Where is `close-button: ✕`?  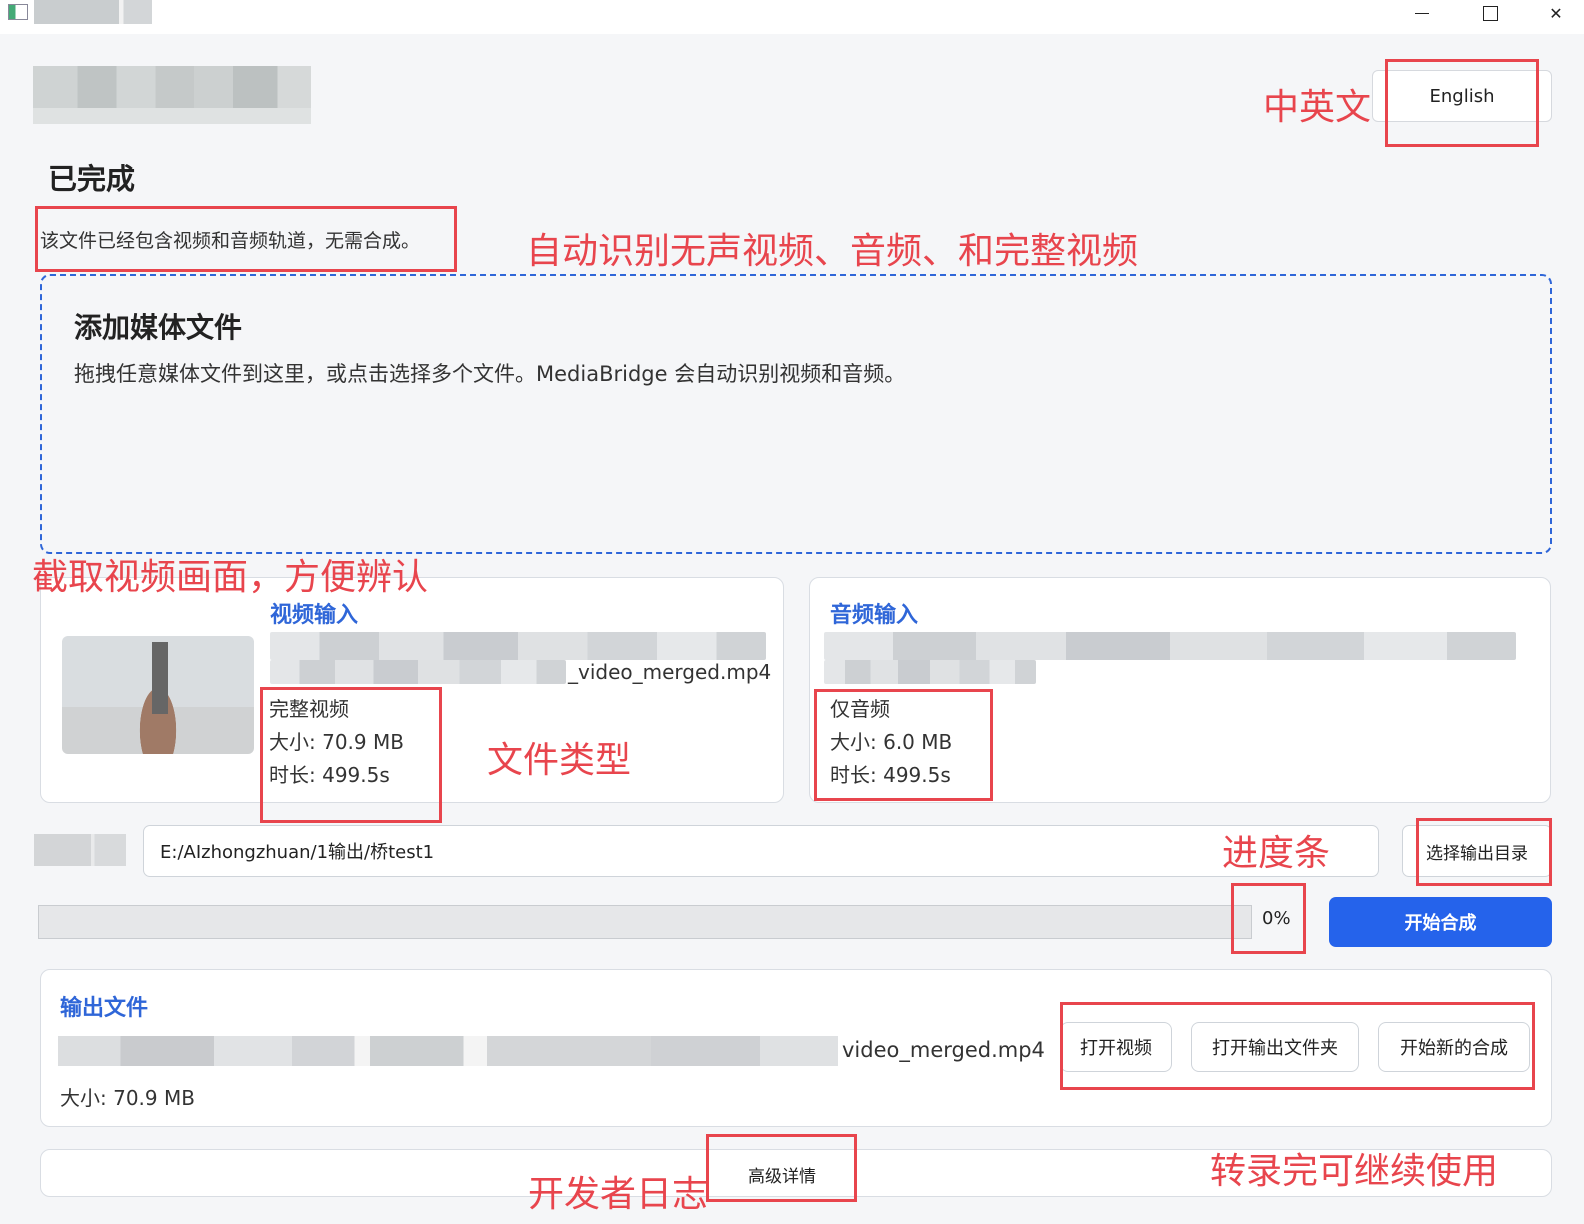 close-button: ✕ is located at coordinates (1556, 13).